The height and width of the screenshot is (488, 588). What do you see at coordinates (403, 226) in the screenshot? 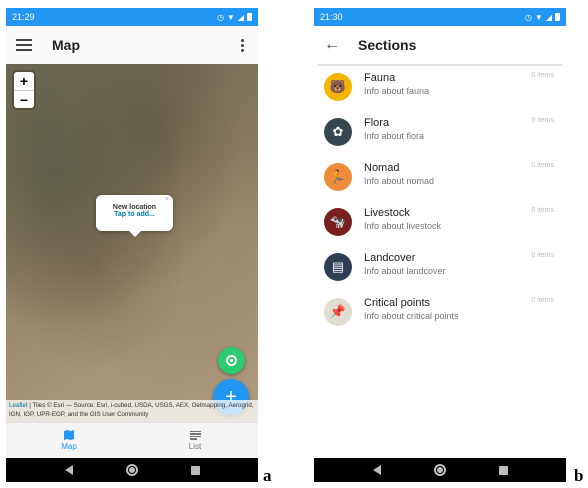
I see `section-subtitle: Info about livestock` at bounding box center [403, 226].